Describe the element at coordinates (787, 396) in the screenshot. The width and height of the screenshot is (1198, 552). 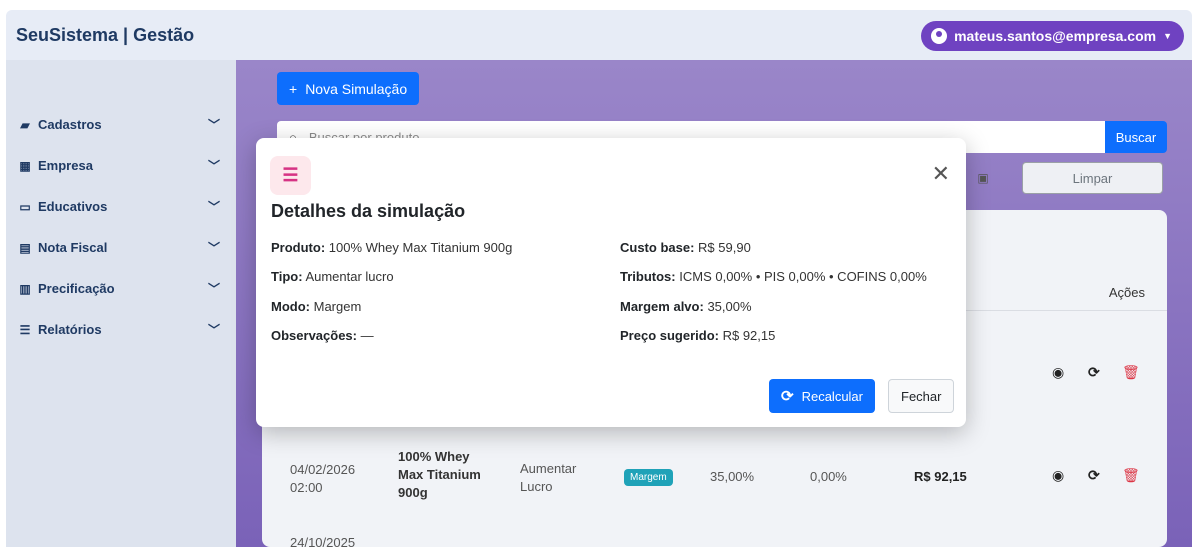
I see `sync-icon: ⟳` at that location.